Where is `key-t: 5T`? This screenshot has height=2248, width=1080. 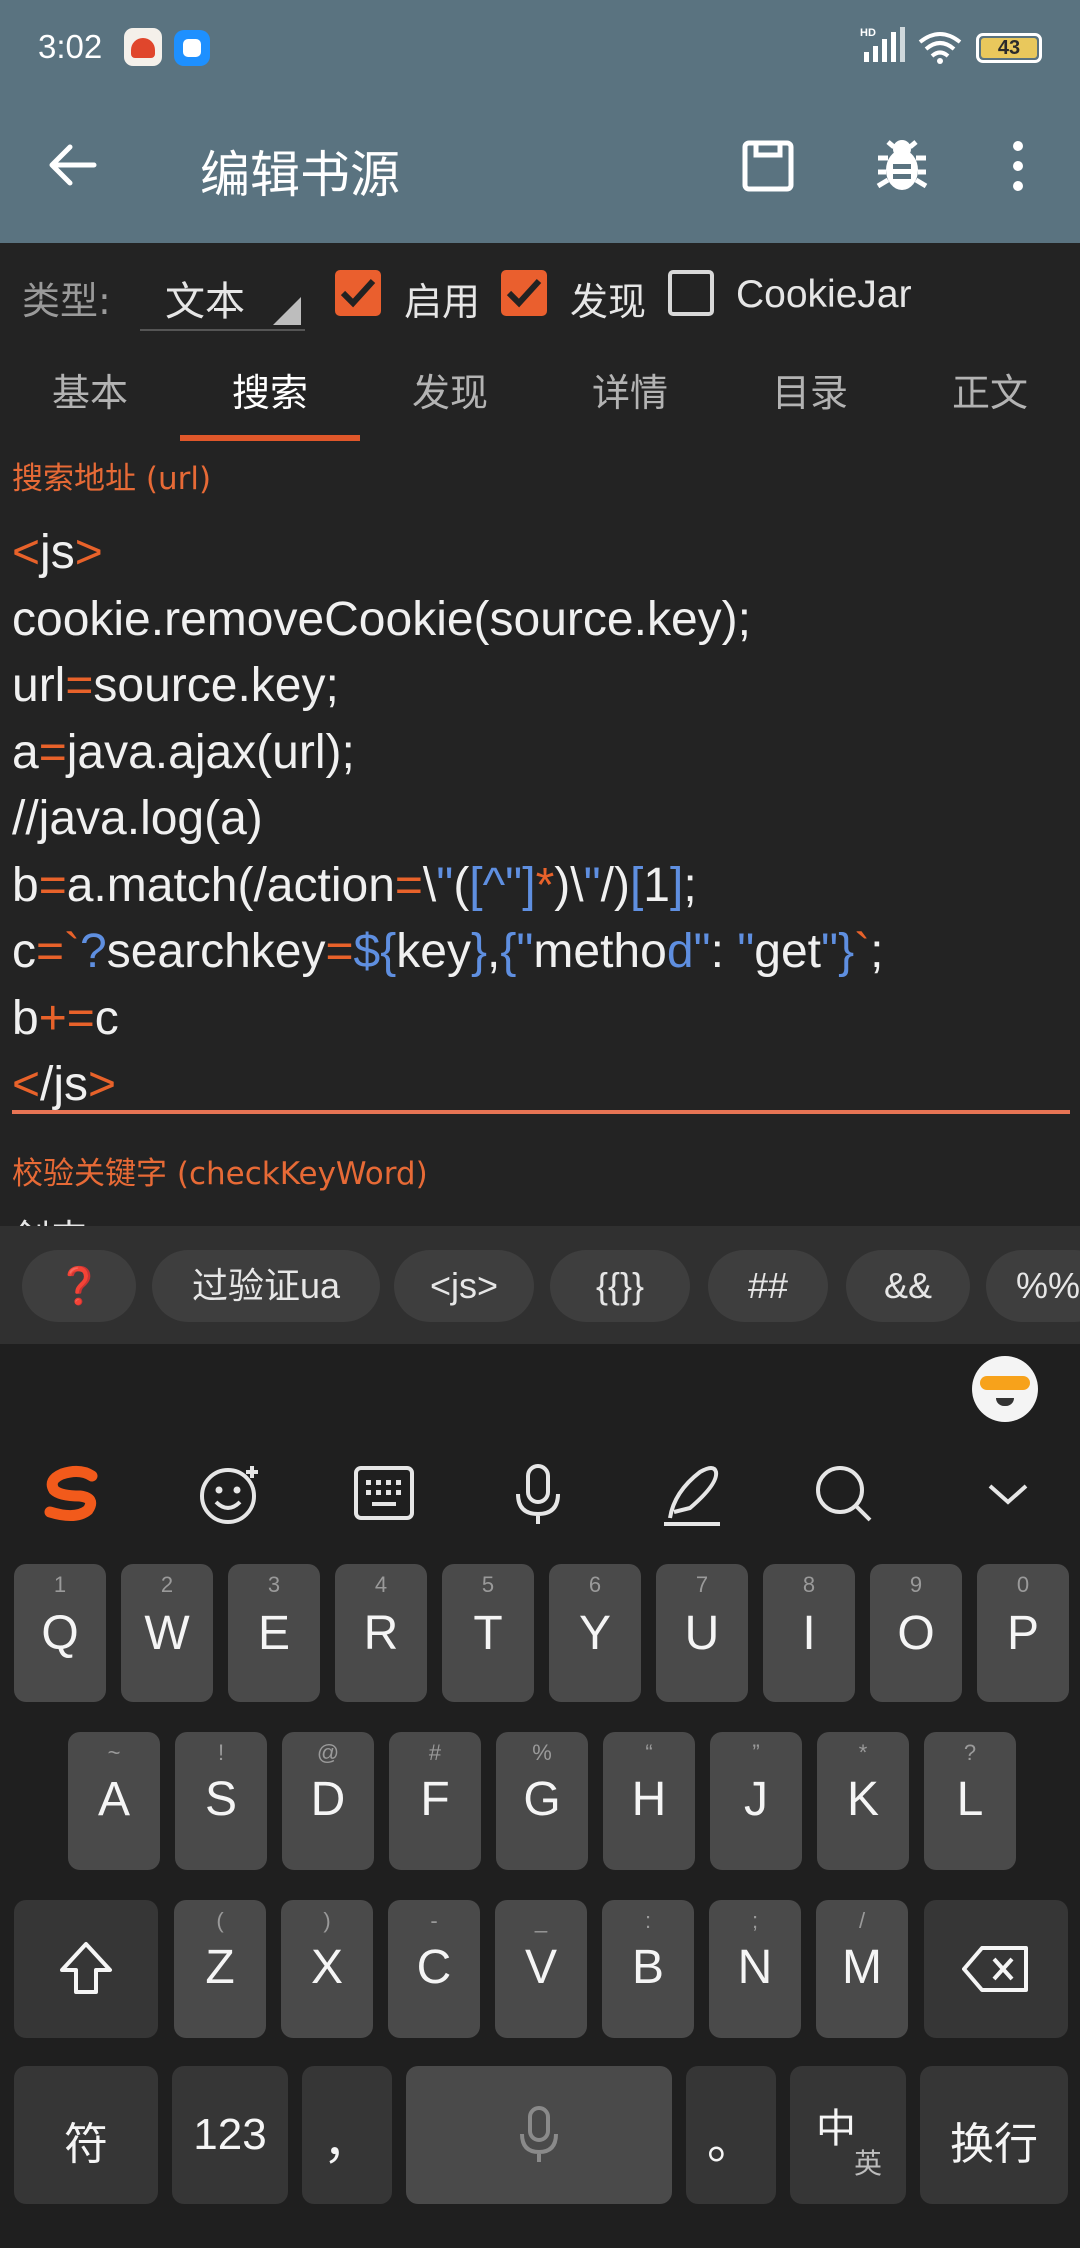 key-t: 5T is located at coordinates (488, 1633).